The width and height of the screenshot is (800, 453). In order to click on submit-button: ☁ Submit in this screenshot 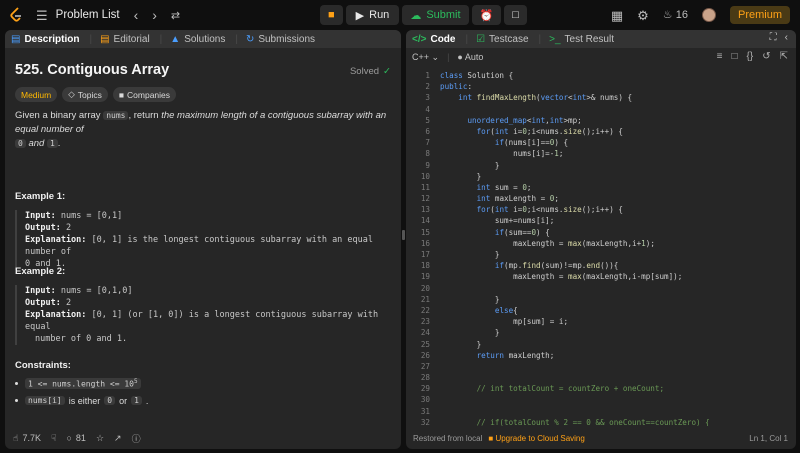, I will do `click(435, 15)`.